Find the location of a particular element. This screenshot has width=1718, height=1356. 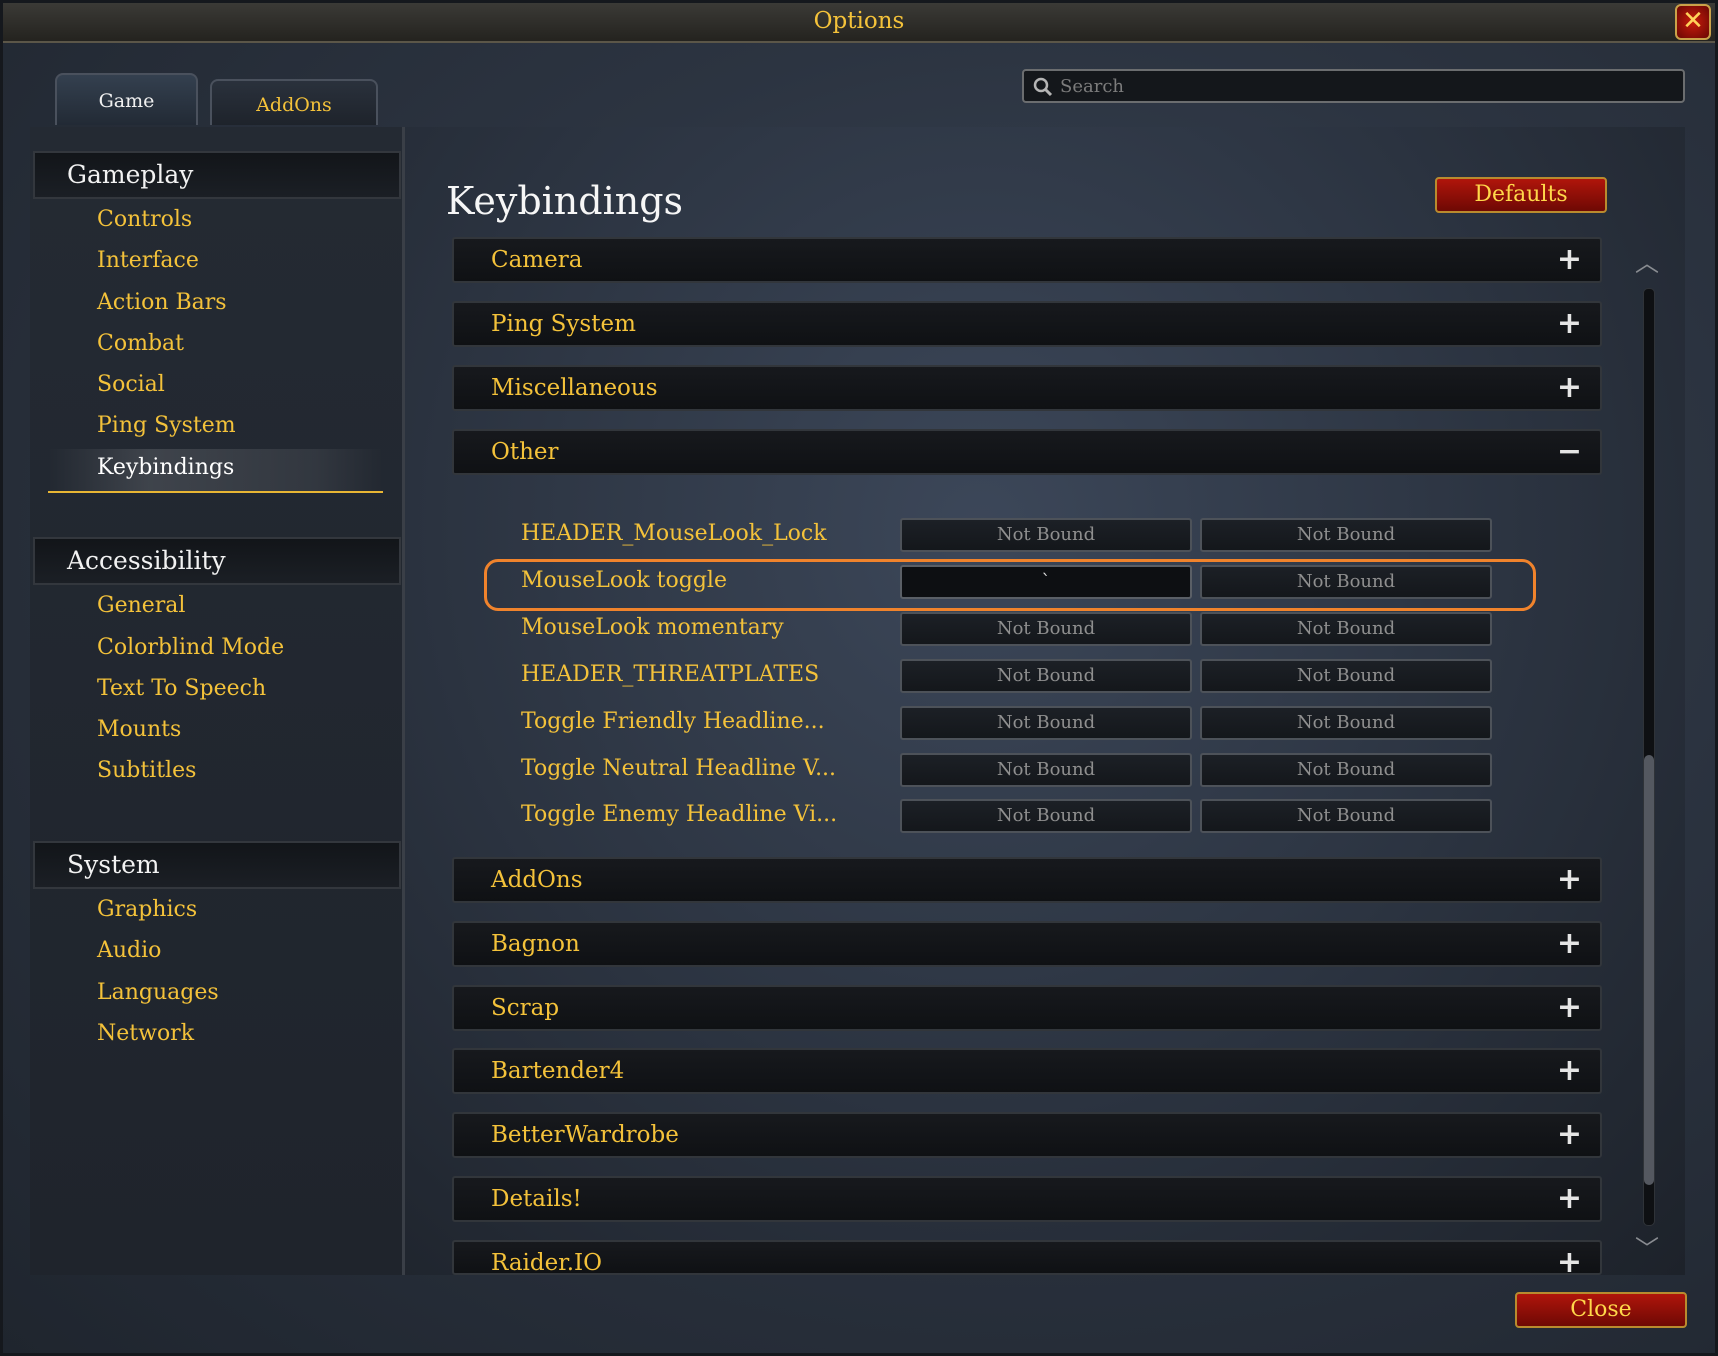

sidebar-item-text-to-speech: Text To Speech is located at coordinates (181, 689).